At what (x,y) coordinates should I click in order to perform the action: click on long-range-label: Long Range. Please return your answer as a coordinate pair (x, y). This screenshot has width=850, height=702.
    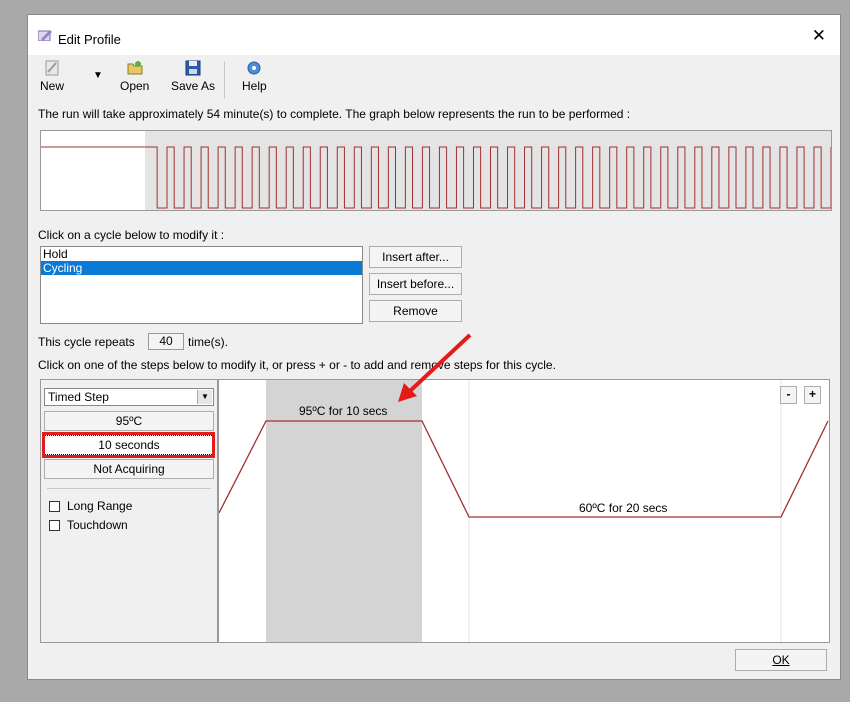
    Looking at the image, I should click on (100, 506).